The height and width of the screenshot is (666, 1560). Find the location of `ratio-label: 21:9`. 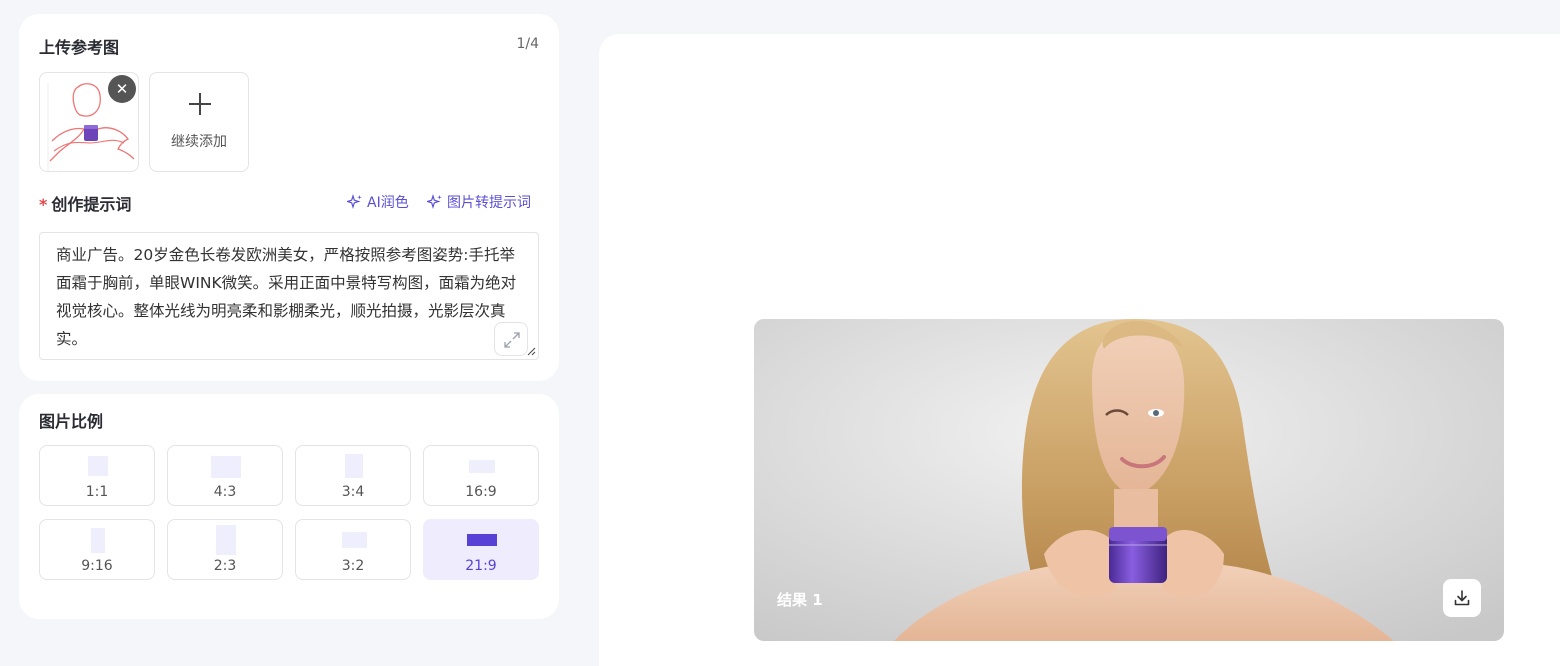

ratio-label: 21:9 is located at coordinates (481, 566).